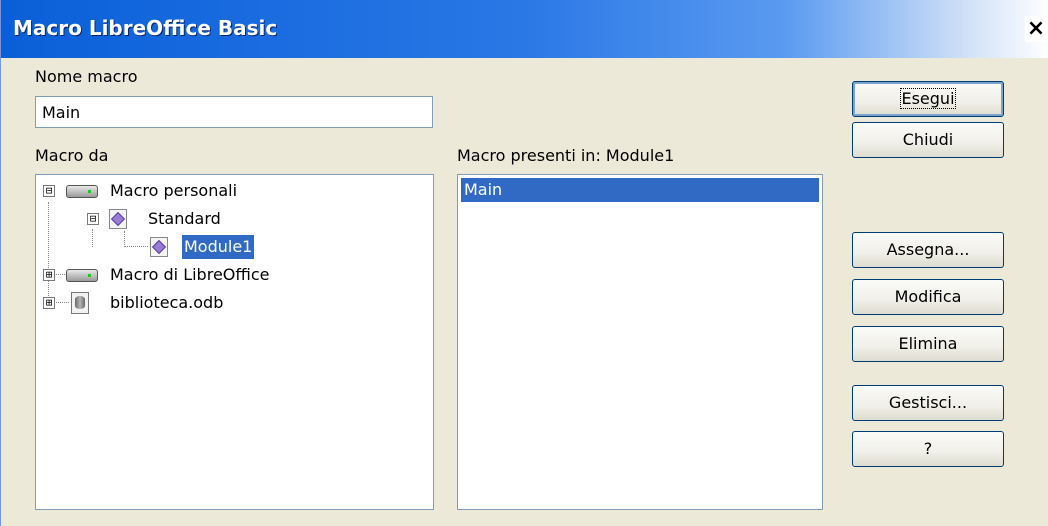 The height and width of the screenshot is (526, 1048). I want to click on delete-button: Elimina, so click(928, 344).